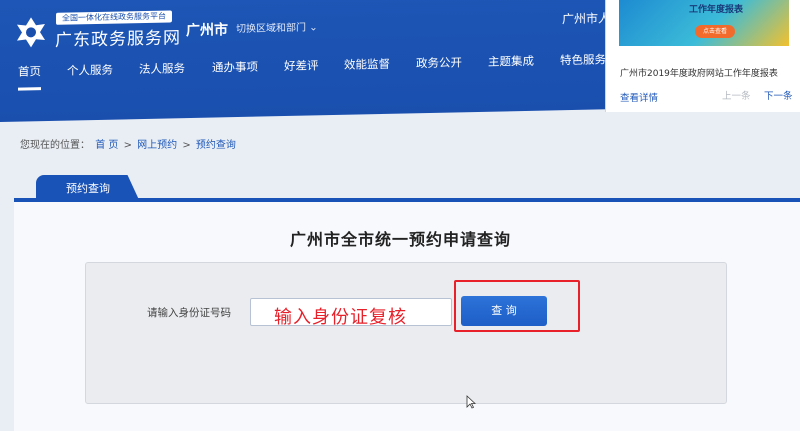 The width and height of the screenshot is (800, 431). What do you see at coordinates (583, 59) in the screenshot?
I see `nav-item-special: 特色服务` at bounding box center [583, 59].